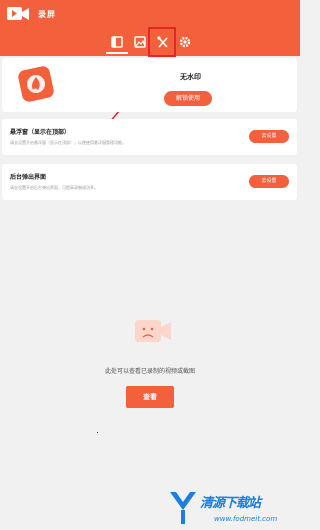 This screenshot has height=530, width=320. I want to click on setting-title: 悬浮窗（显示在顶部）, so click(40, 132).